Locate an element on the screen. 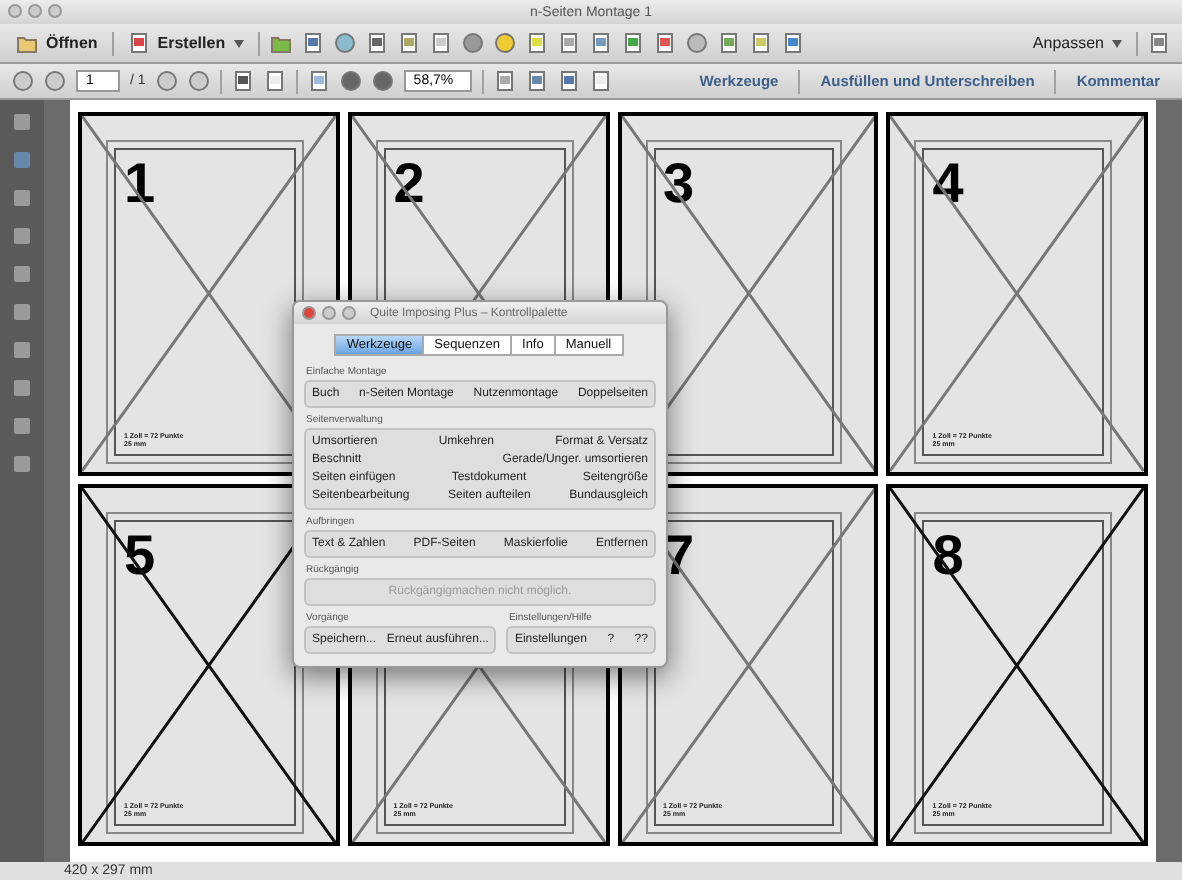 The image size is (1182, 880). page-number: 5 is located at coordinates (140, 555).